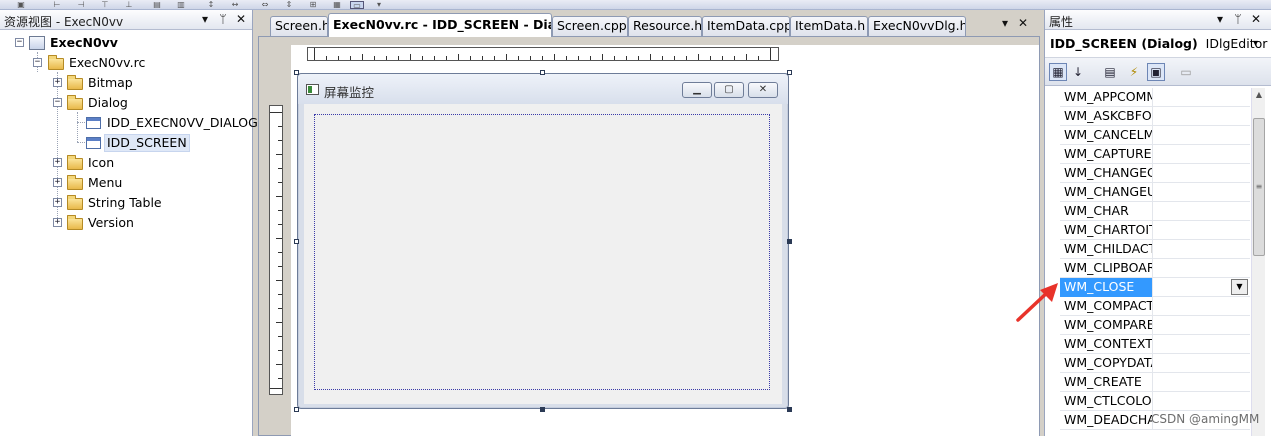 This screenshot has width=1271, height=436. What do you see at coordinates (1155, 192) in the screenshot?
I see `message-row: WM_CHANGEU` at bounding box center [1155, 192].